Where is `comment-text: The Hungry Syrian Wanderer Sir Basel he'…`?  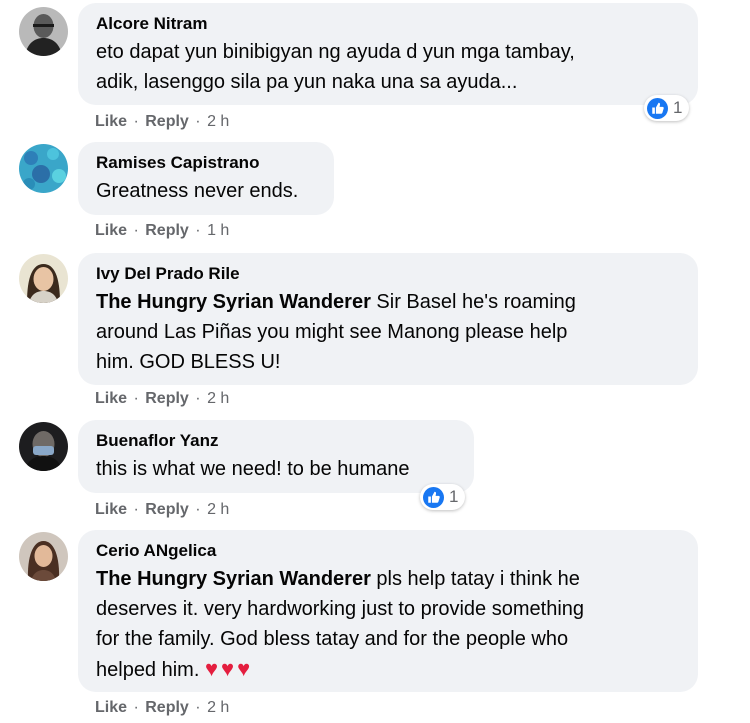 comment-text: The Hungry Syrian Wanderer Sir Basel he'… is located at coordinates (336, 332).